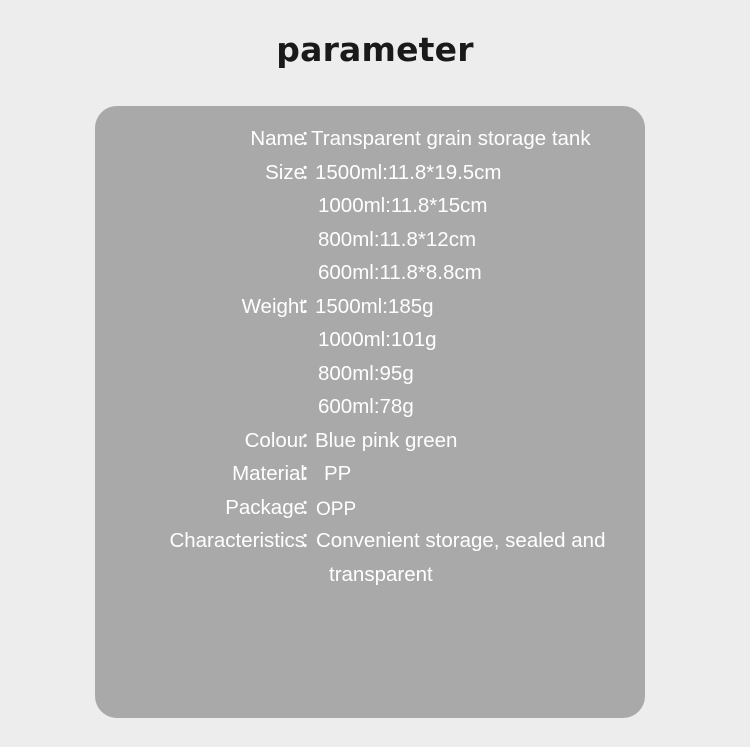  What do you see at coordinates (403, 205) in the screenshot?
I see `spec-value-size-1000ml: 1000ml:11.8*15cm` at bounding box center [403, 205].